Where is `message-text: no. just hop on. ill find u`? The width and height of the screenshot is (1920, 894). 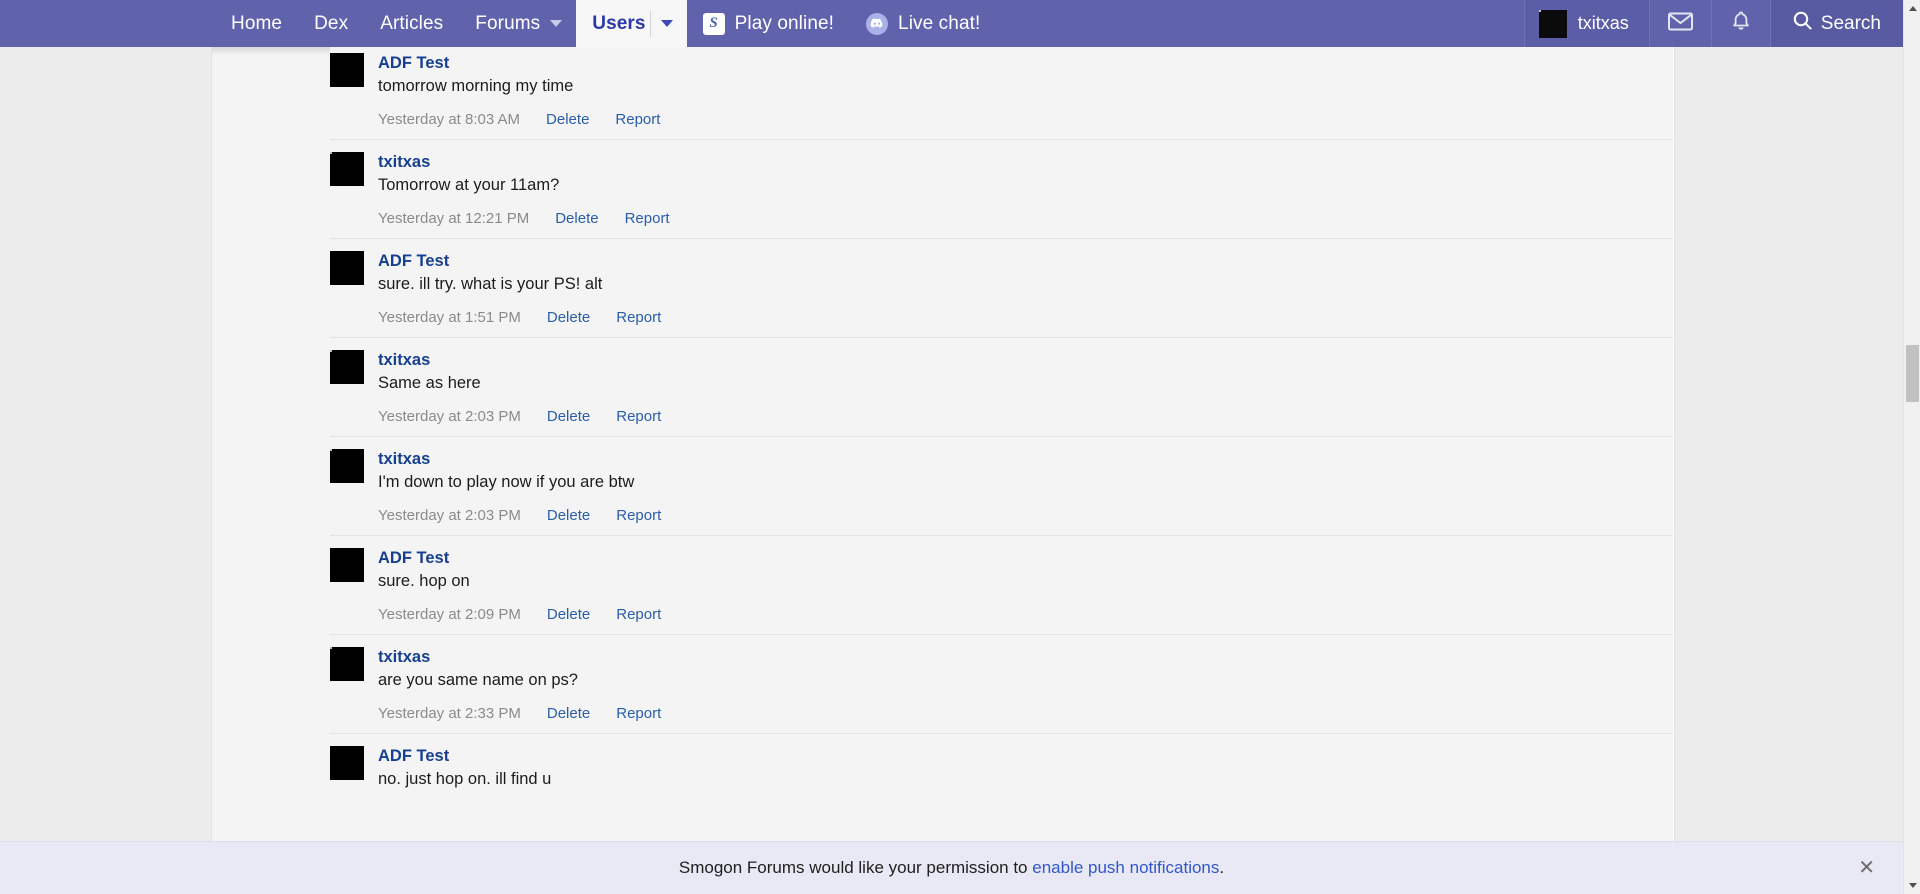 message-text: no. just hop on. ill find u is located at coordinates (465, 779).